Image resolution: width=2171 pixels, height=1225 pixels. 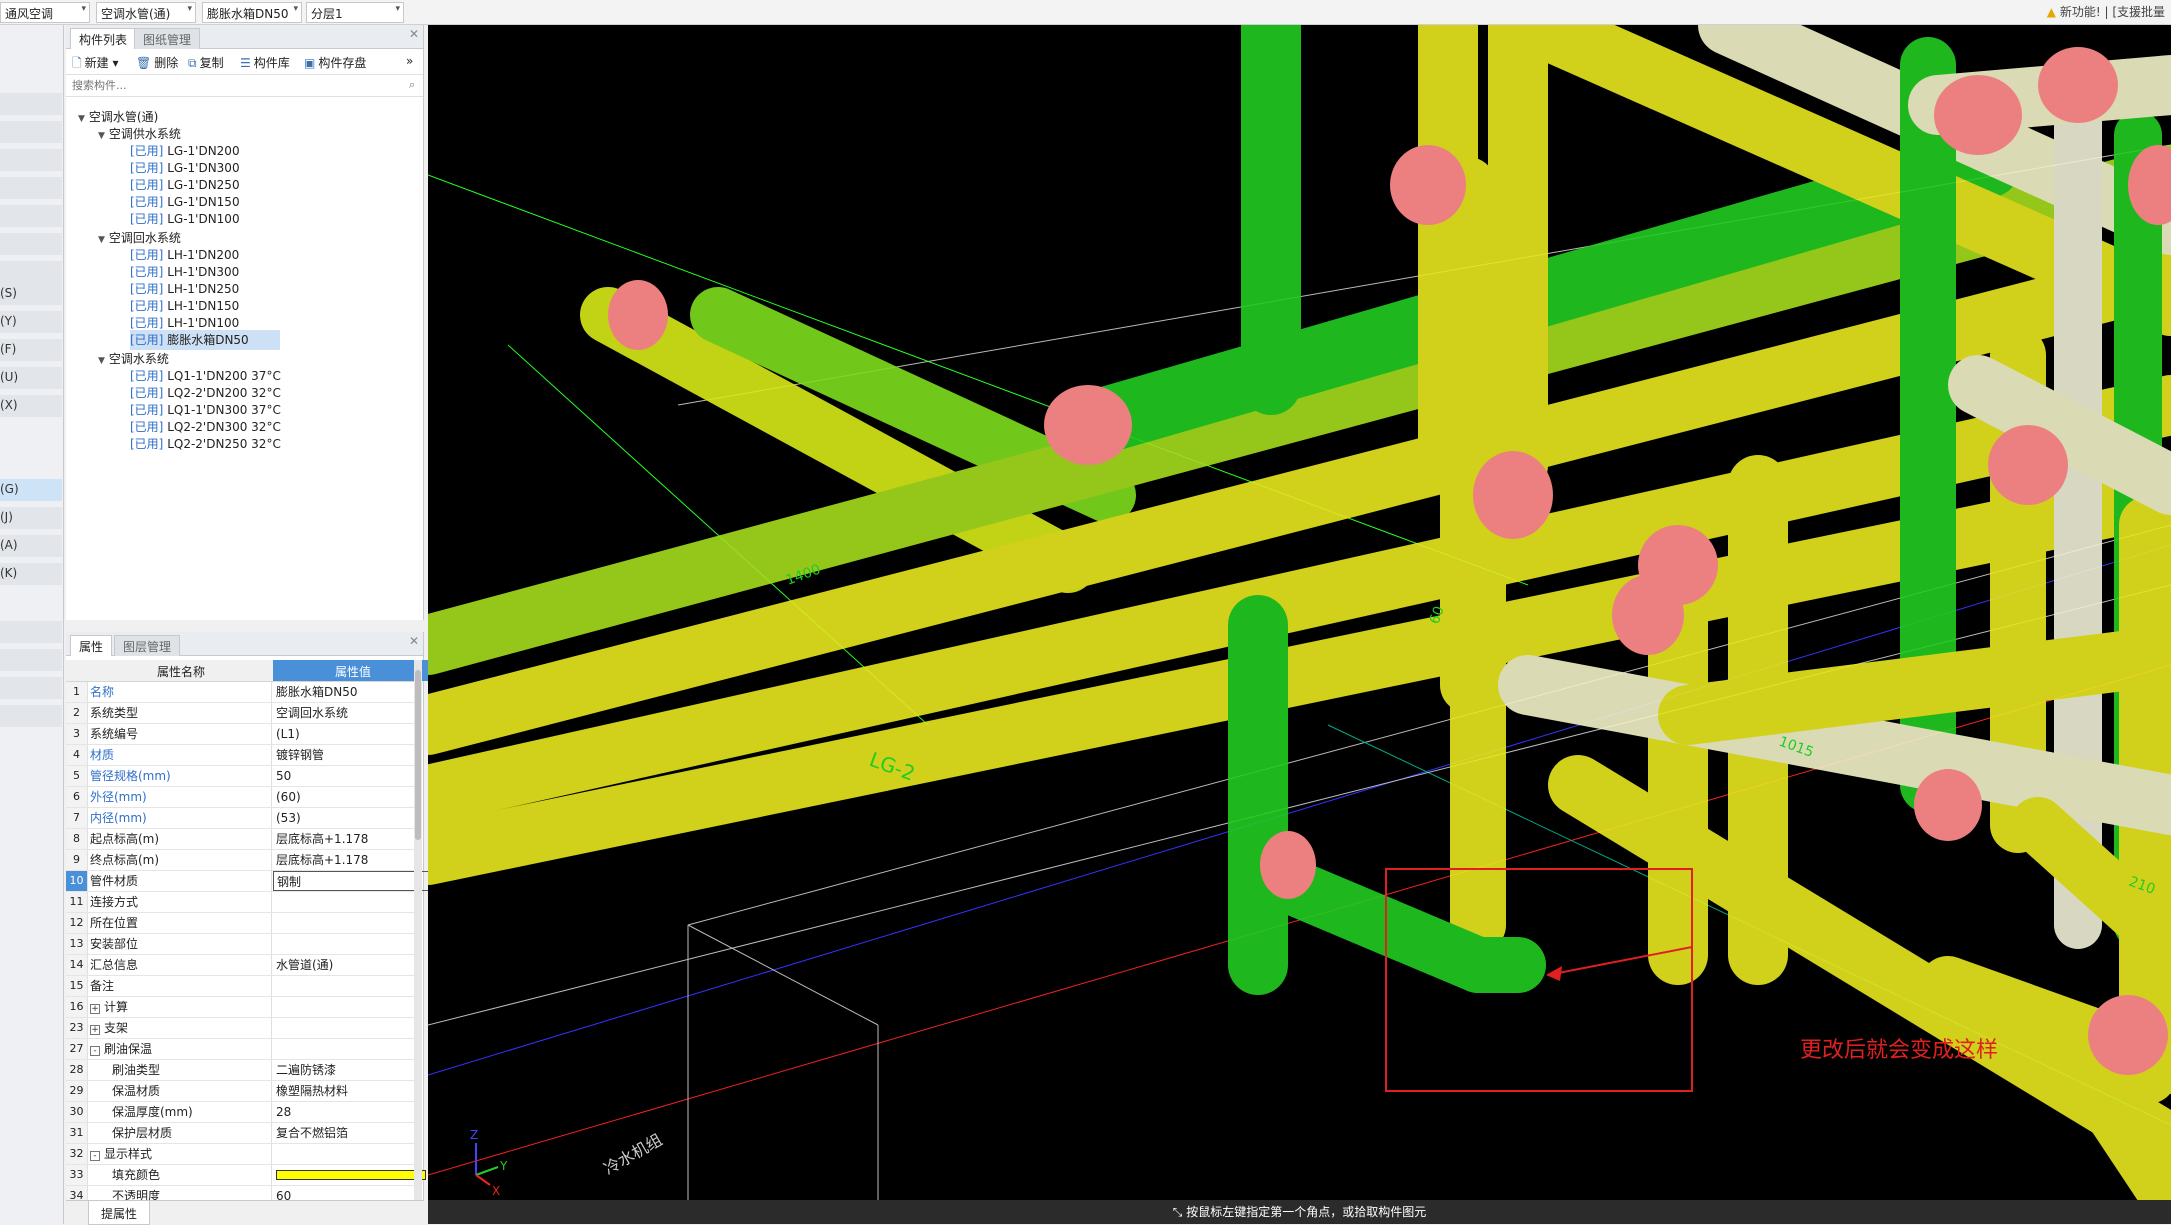 I want to click on nav-item-g: (G), so click(x=31, y=490).